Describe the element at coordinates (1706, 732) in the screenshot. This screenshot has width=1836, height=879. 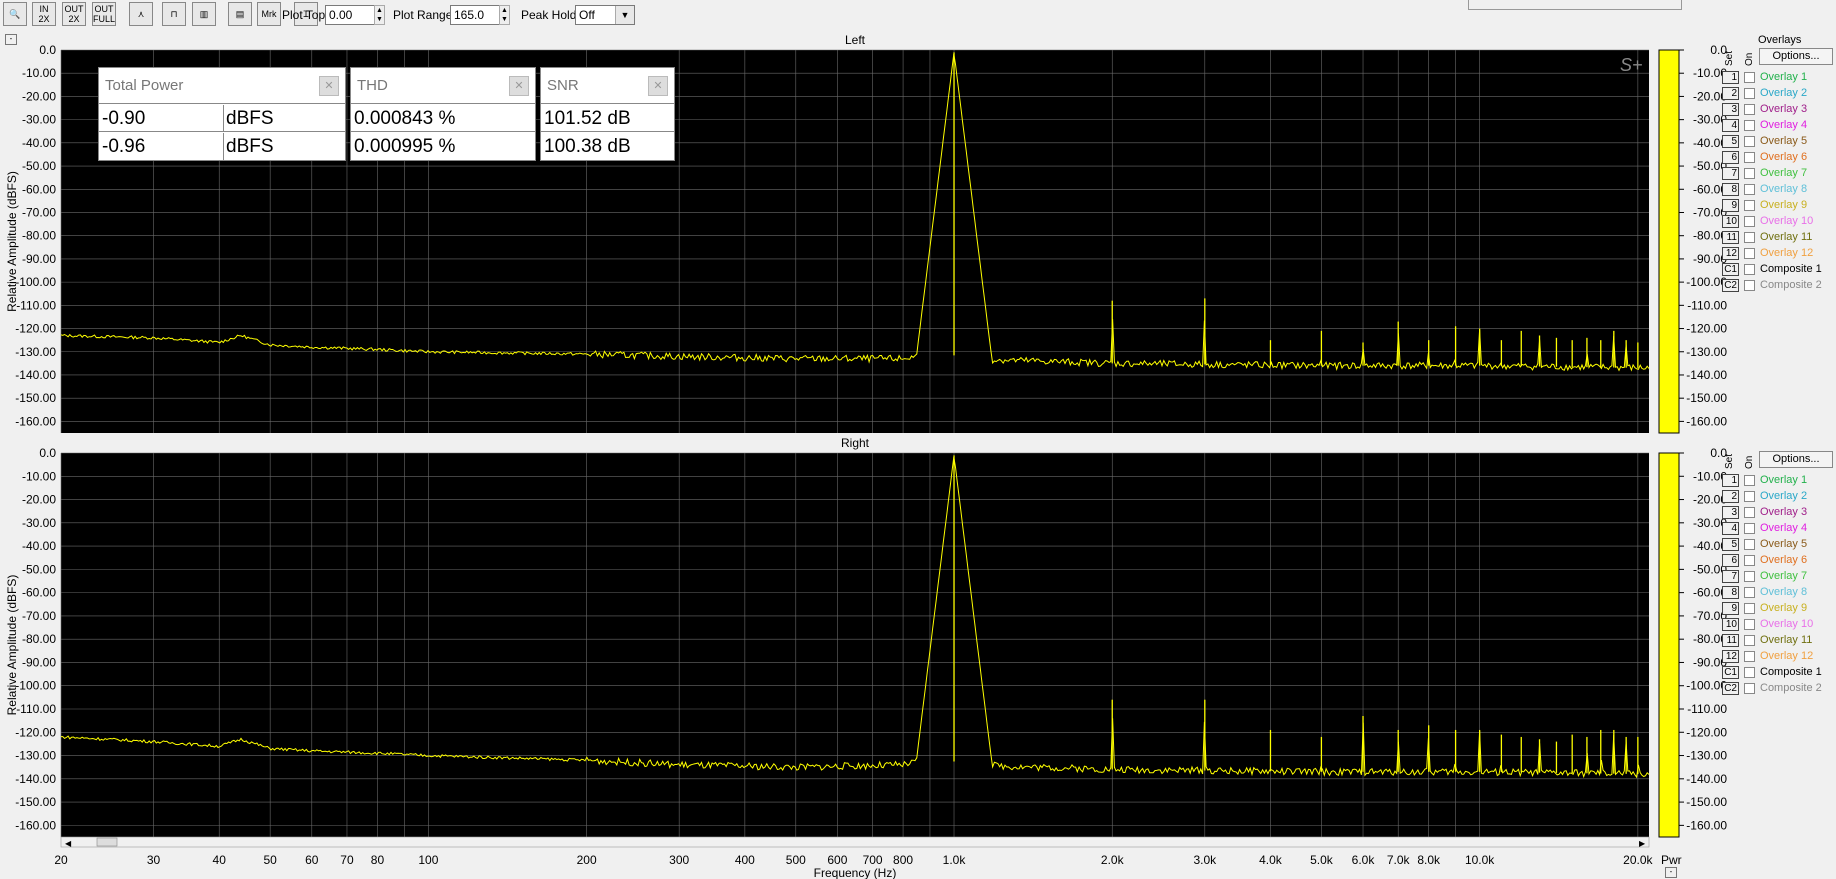
I see `meter-tick-label: -120.00` at that location.